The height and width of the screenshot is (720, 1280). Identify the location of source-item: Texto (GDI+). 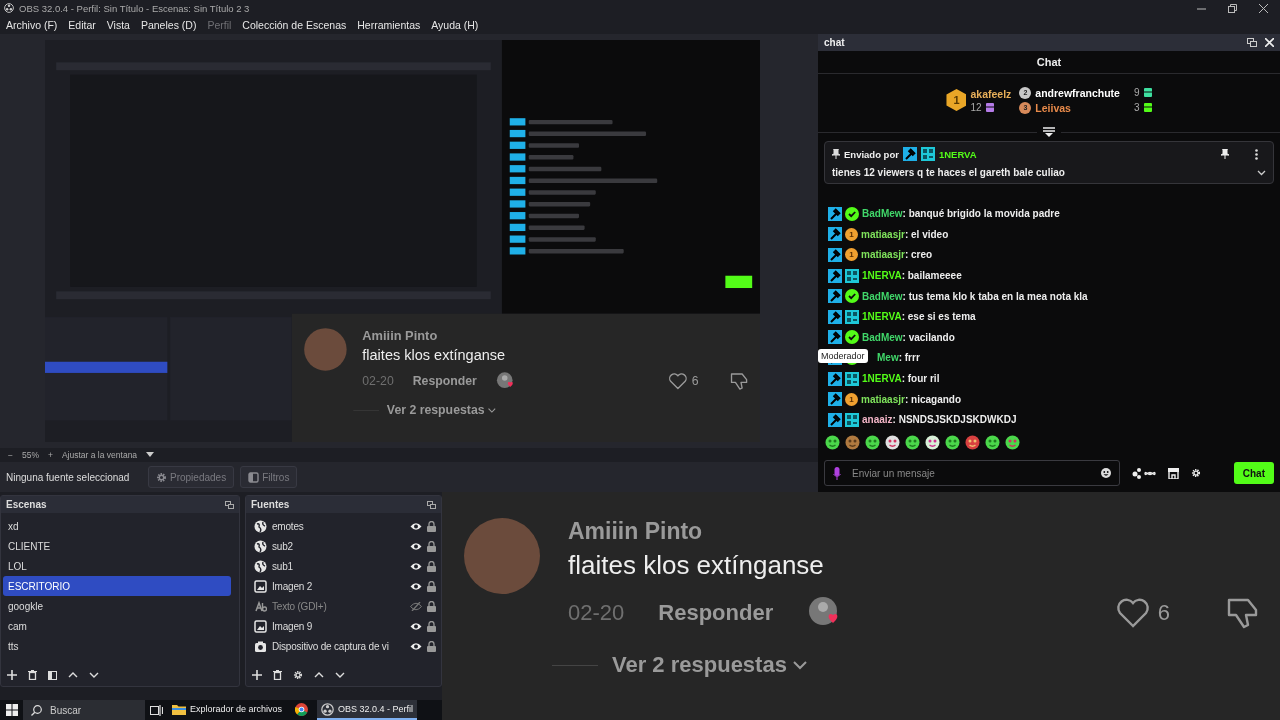
(338, 606).